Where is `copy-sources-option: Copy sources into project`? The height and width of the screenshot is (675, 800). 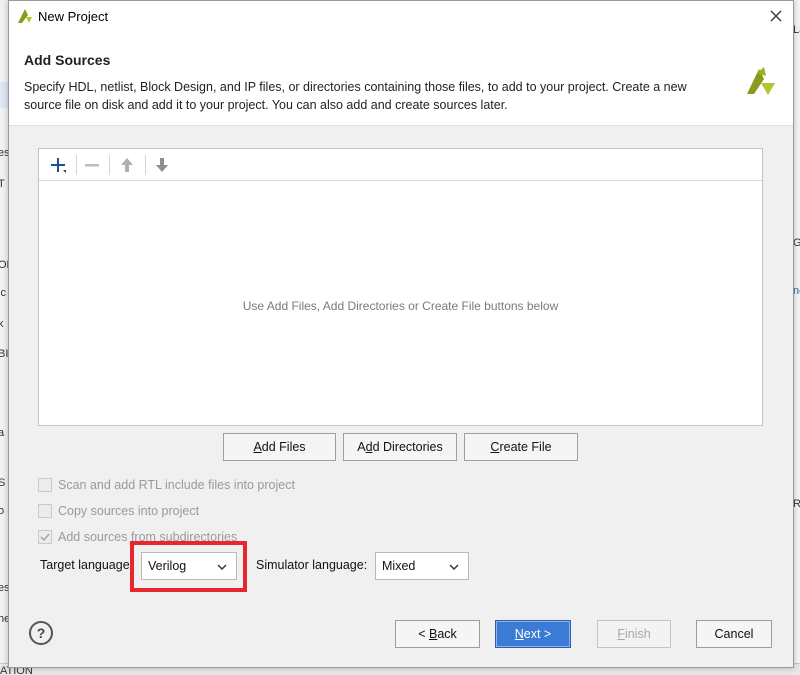
copy-sources-option: Copy sources into project is located at coordinates (118, 511).